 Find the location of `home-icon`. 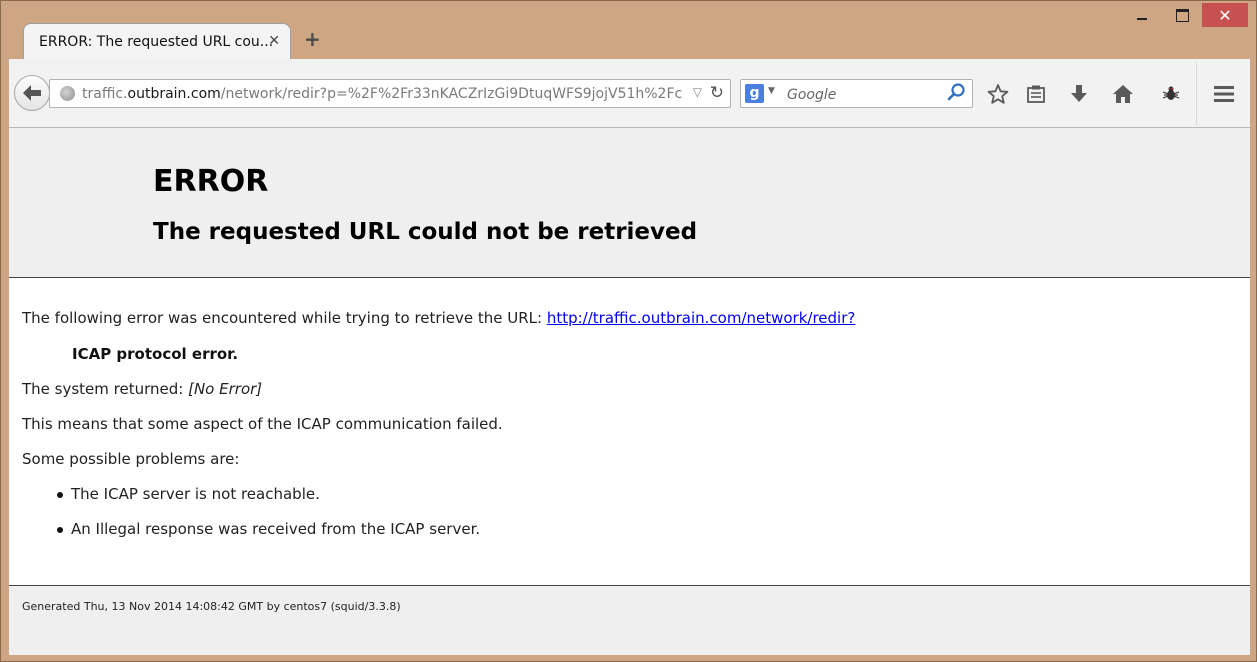

home-icon is located at coordinates (1123, 94).